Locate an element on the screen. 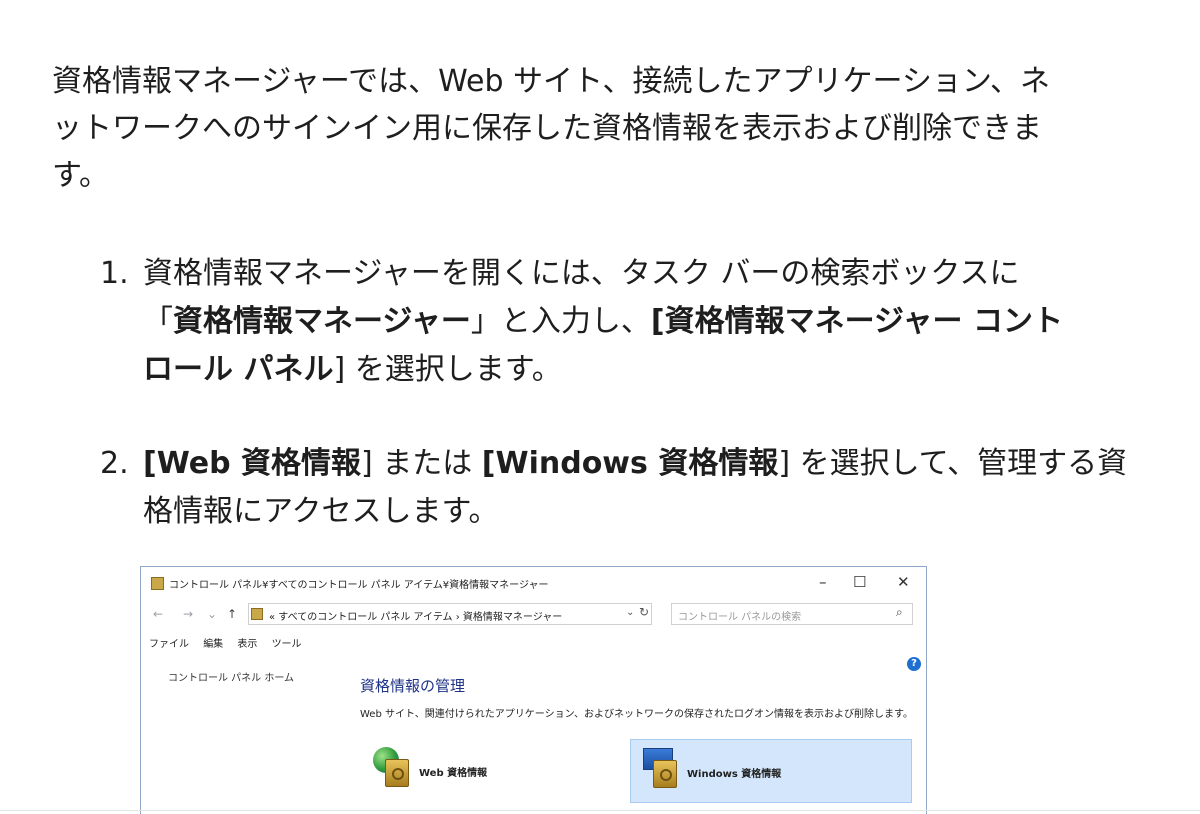 This screenshot has height=814, width=1200. menu-tools: ツール is located at coordinates (287, 644).